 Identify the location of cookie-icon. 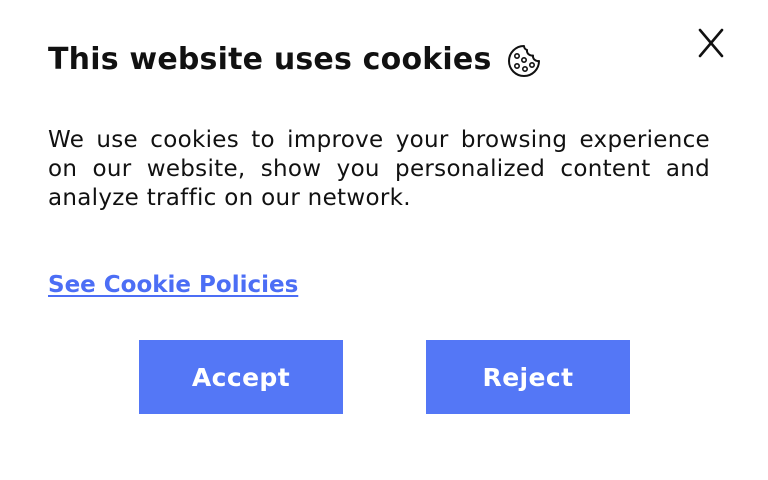
(523, 61).